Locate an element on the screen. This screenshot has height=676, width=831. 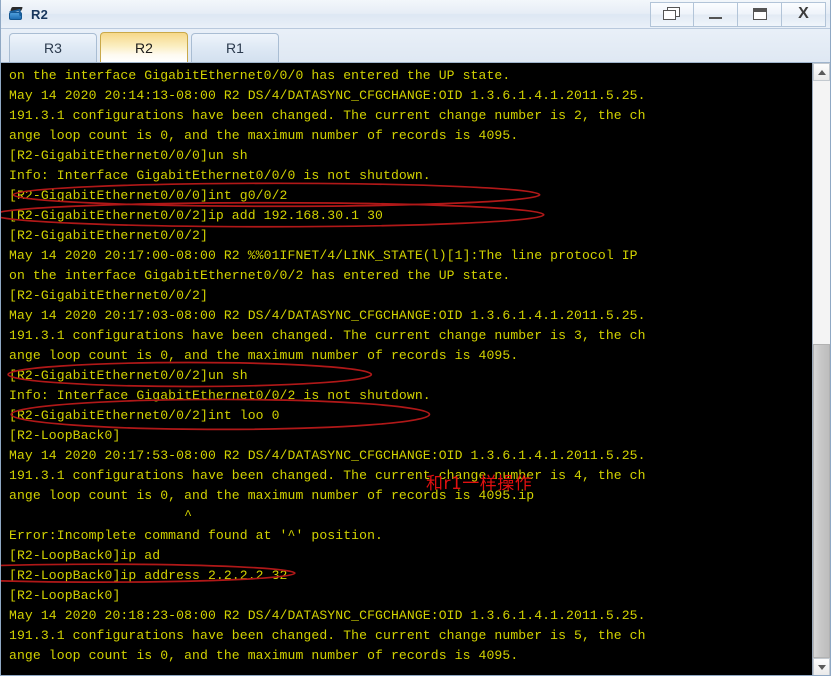
close-icon: X is located at coordinates (803, 13).